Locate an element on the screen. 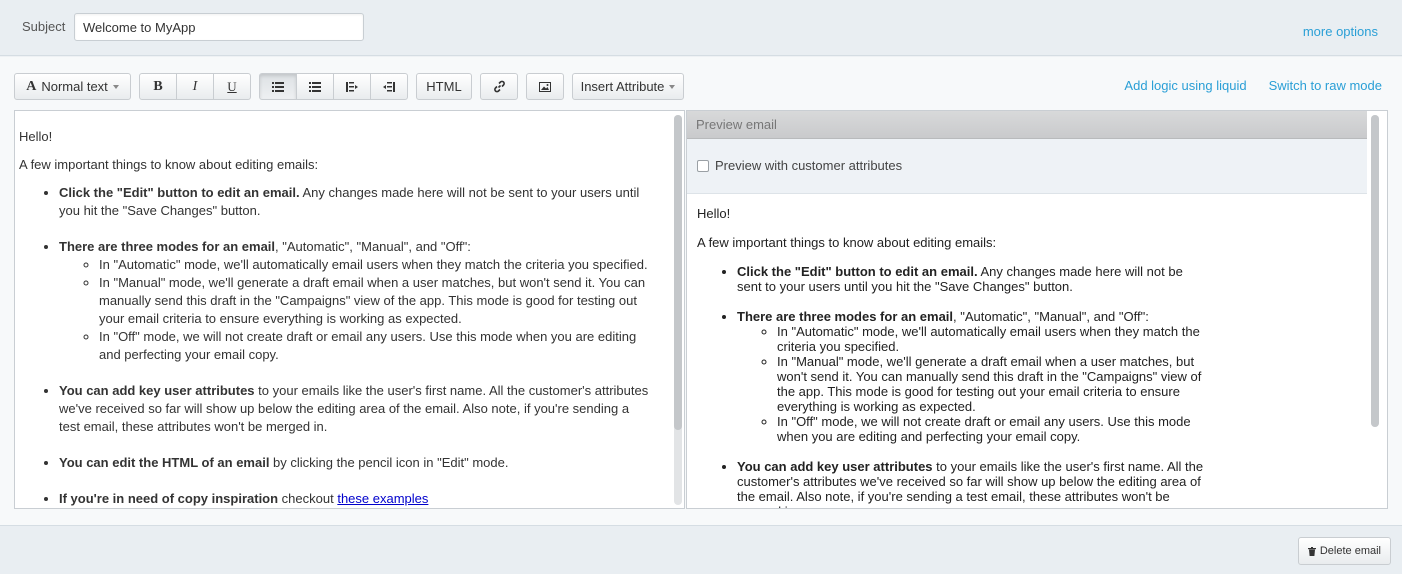  underline-button: U is located at coordinates (232, 86).